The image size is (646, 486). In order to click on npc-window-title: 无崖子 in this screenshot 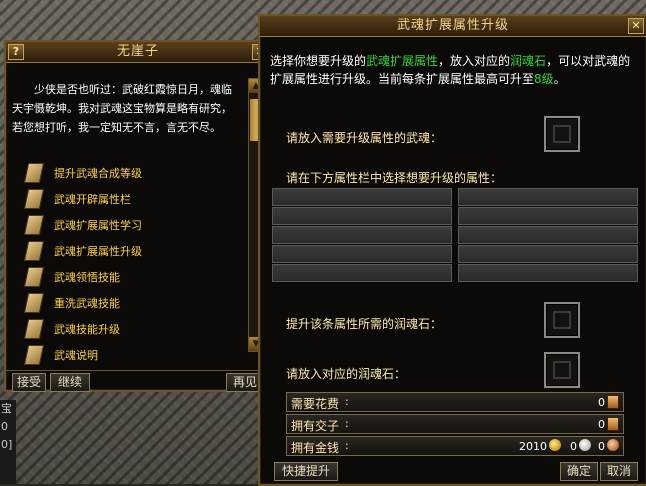, I will do `click(137, 51)`.